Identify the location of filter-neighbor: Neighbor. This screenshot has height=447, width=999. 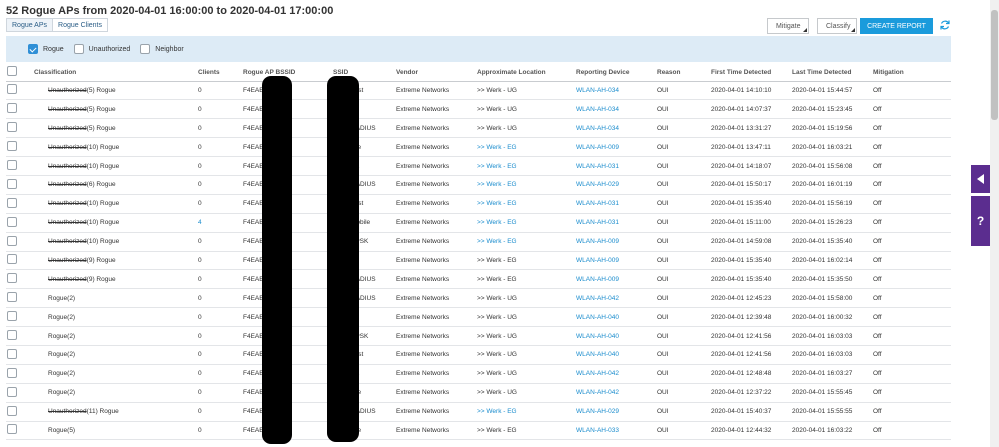
(162, 49).